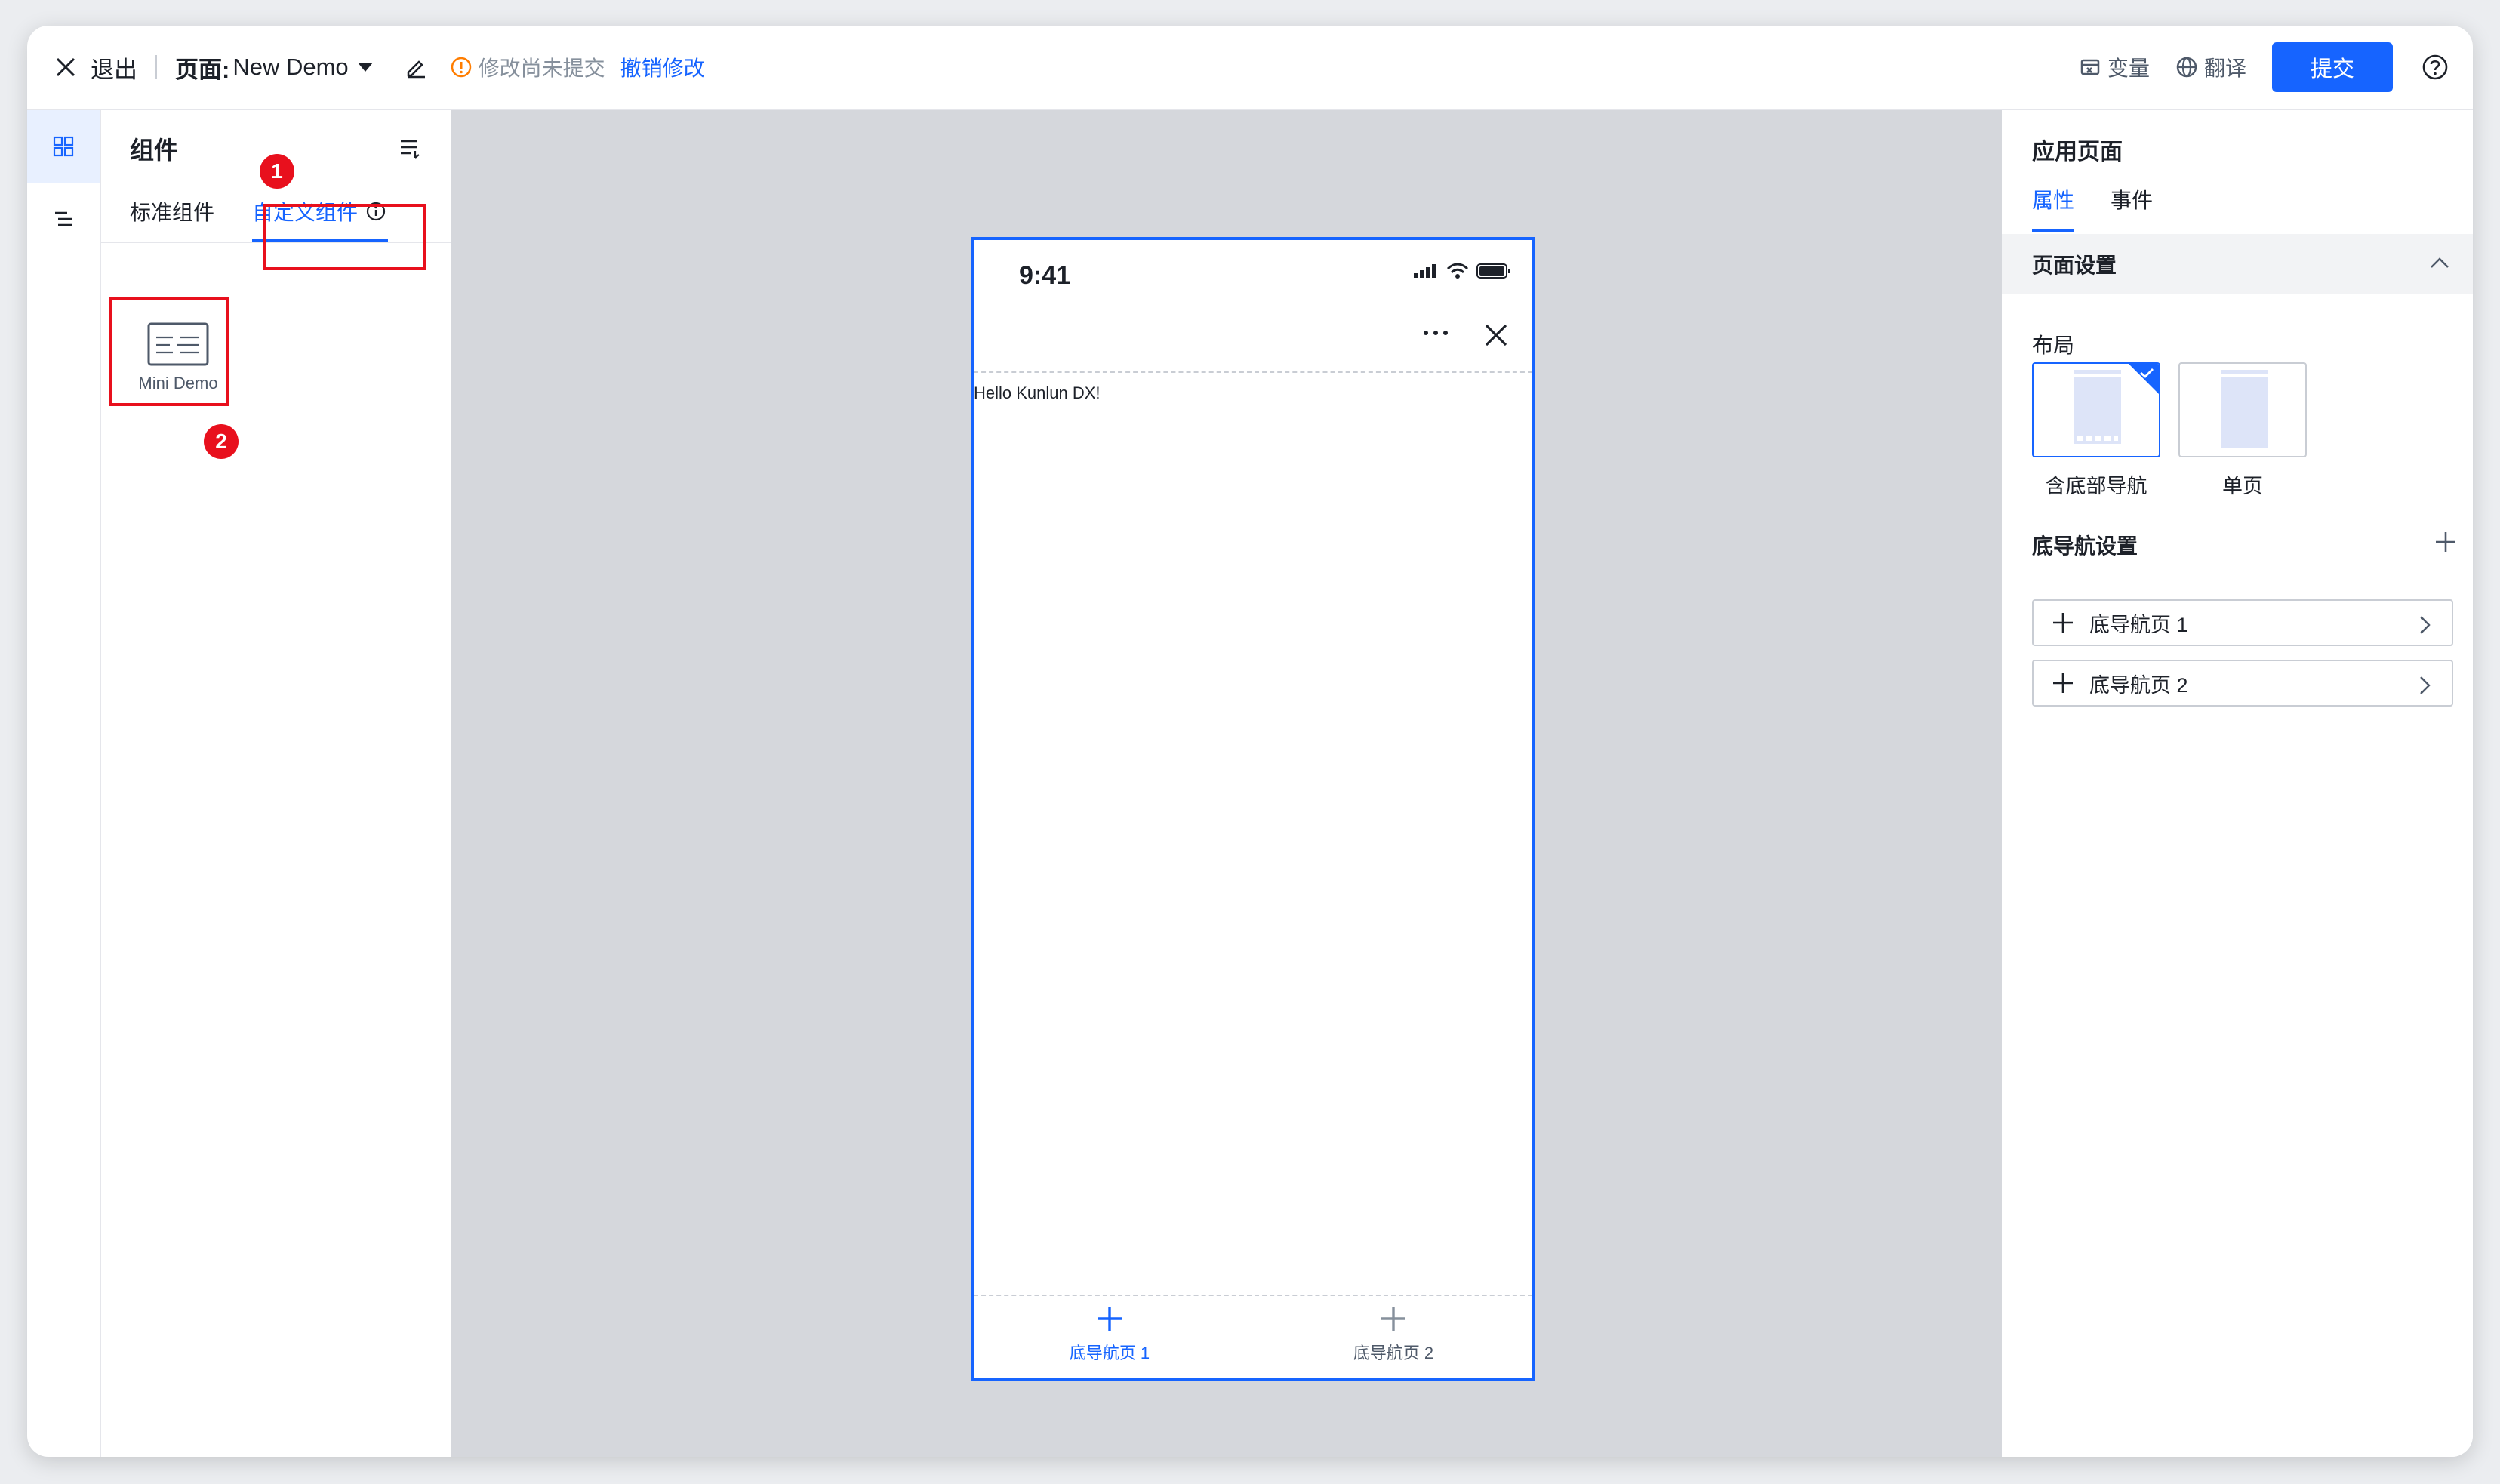  What do you see at coordinates (2242, 622) in the screenshot?
I see `bottom-nav-item-1: 底导航页 1` at bounding box center [2242, 622].